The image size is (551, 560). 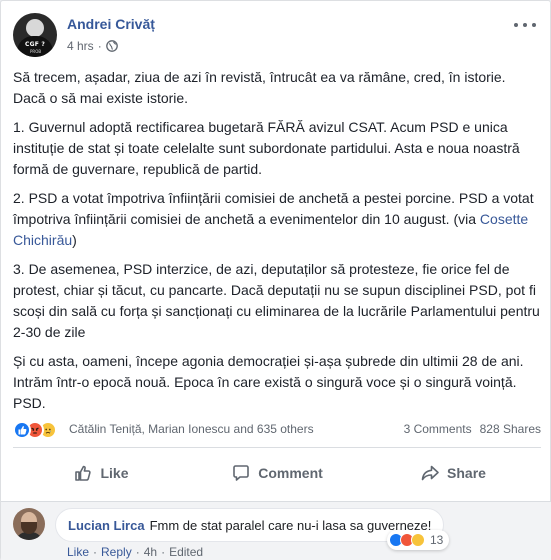 What do you see at coordinates (83, 473) in the screenshot?
I see `thumbs-up-icon` at bounding box center [83, 473].